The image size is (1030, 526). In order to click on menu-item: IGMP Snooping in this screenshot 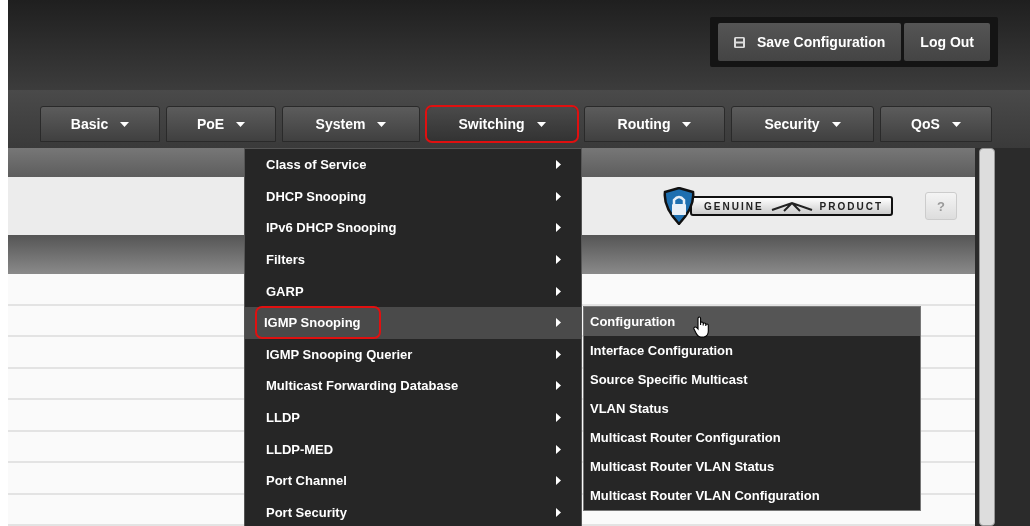, I will do `click(413, 322)`.